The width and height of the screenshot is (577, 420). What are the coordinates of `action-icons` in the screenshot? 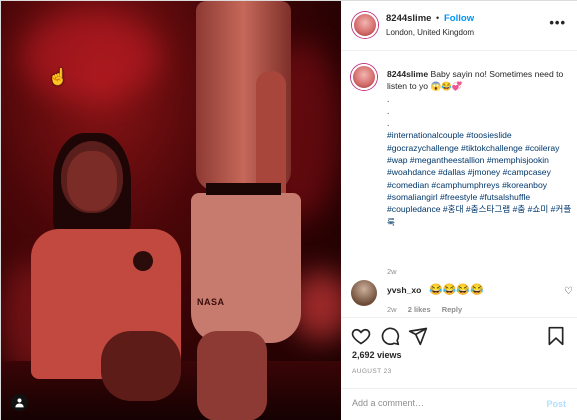 It's located at (462, 337).